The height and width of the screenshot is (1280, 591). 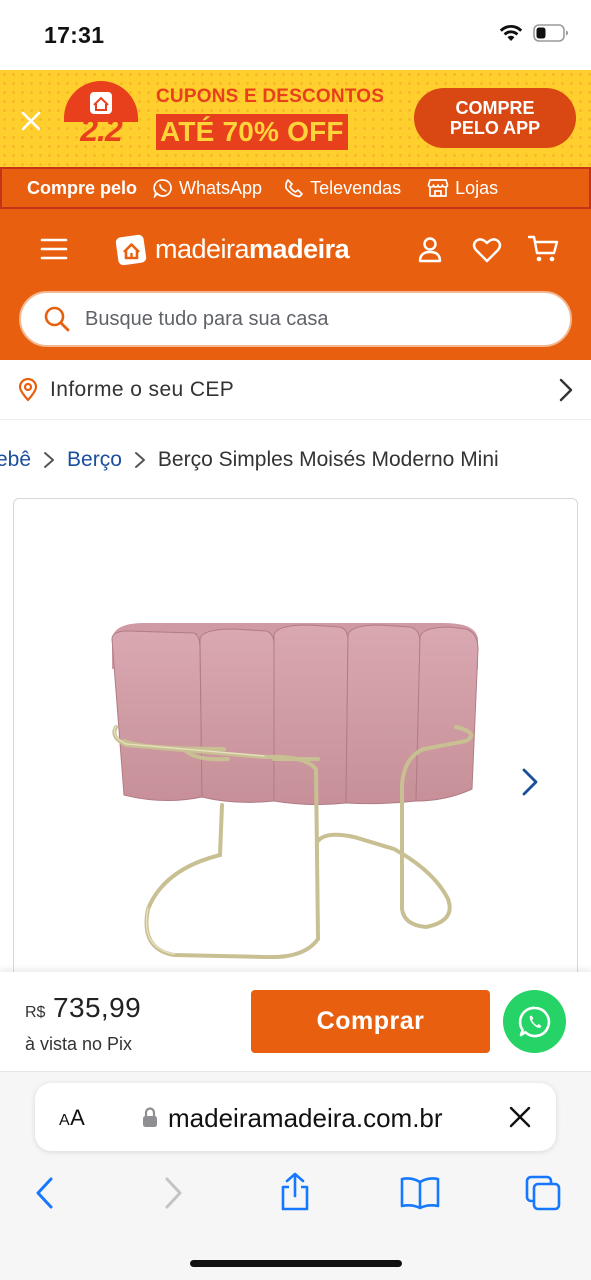 I want to click on compre-pelo-app-label: COMPRE PELO APP, so click(x=495, y=118).